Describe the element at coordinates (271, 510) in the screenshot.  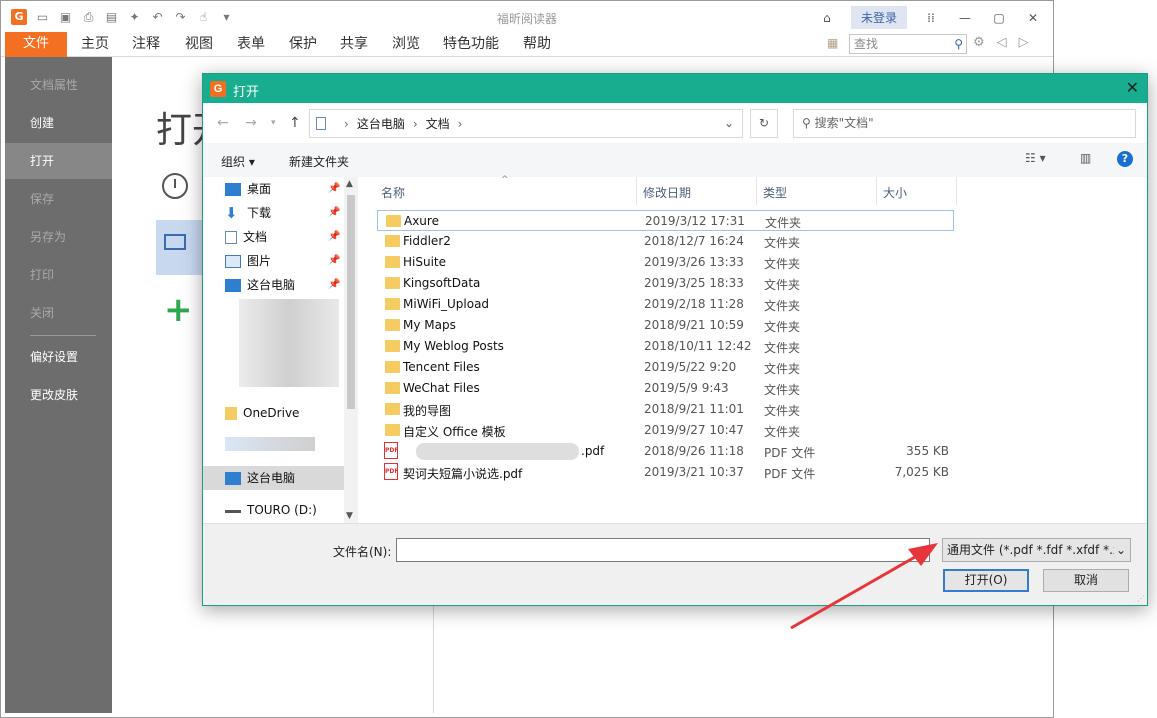
I see `tree-item-drive: TOURO (D:)` at that location.